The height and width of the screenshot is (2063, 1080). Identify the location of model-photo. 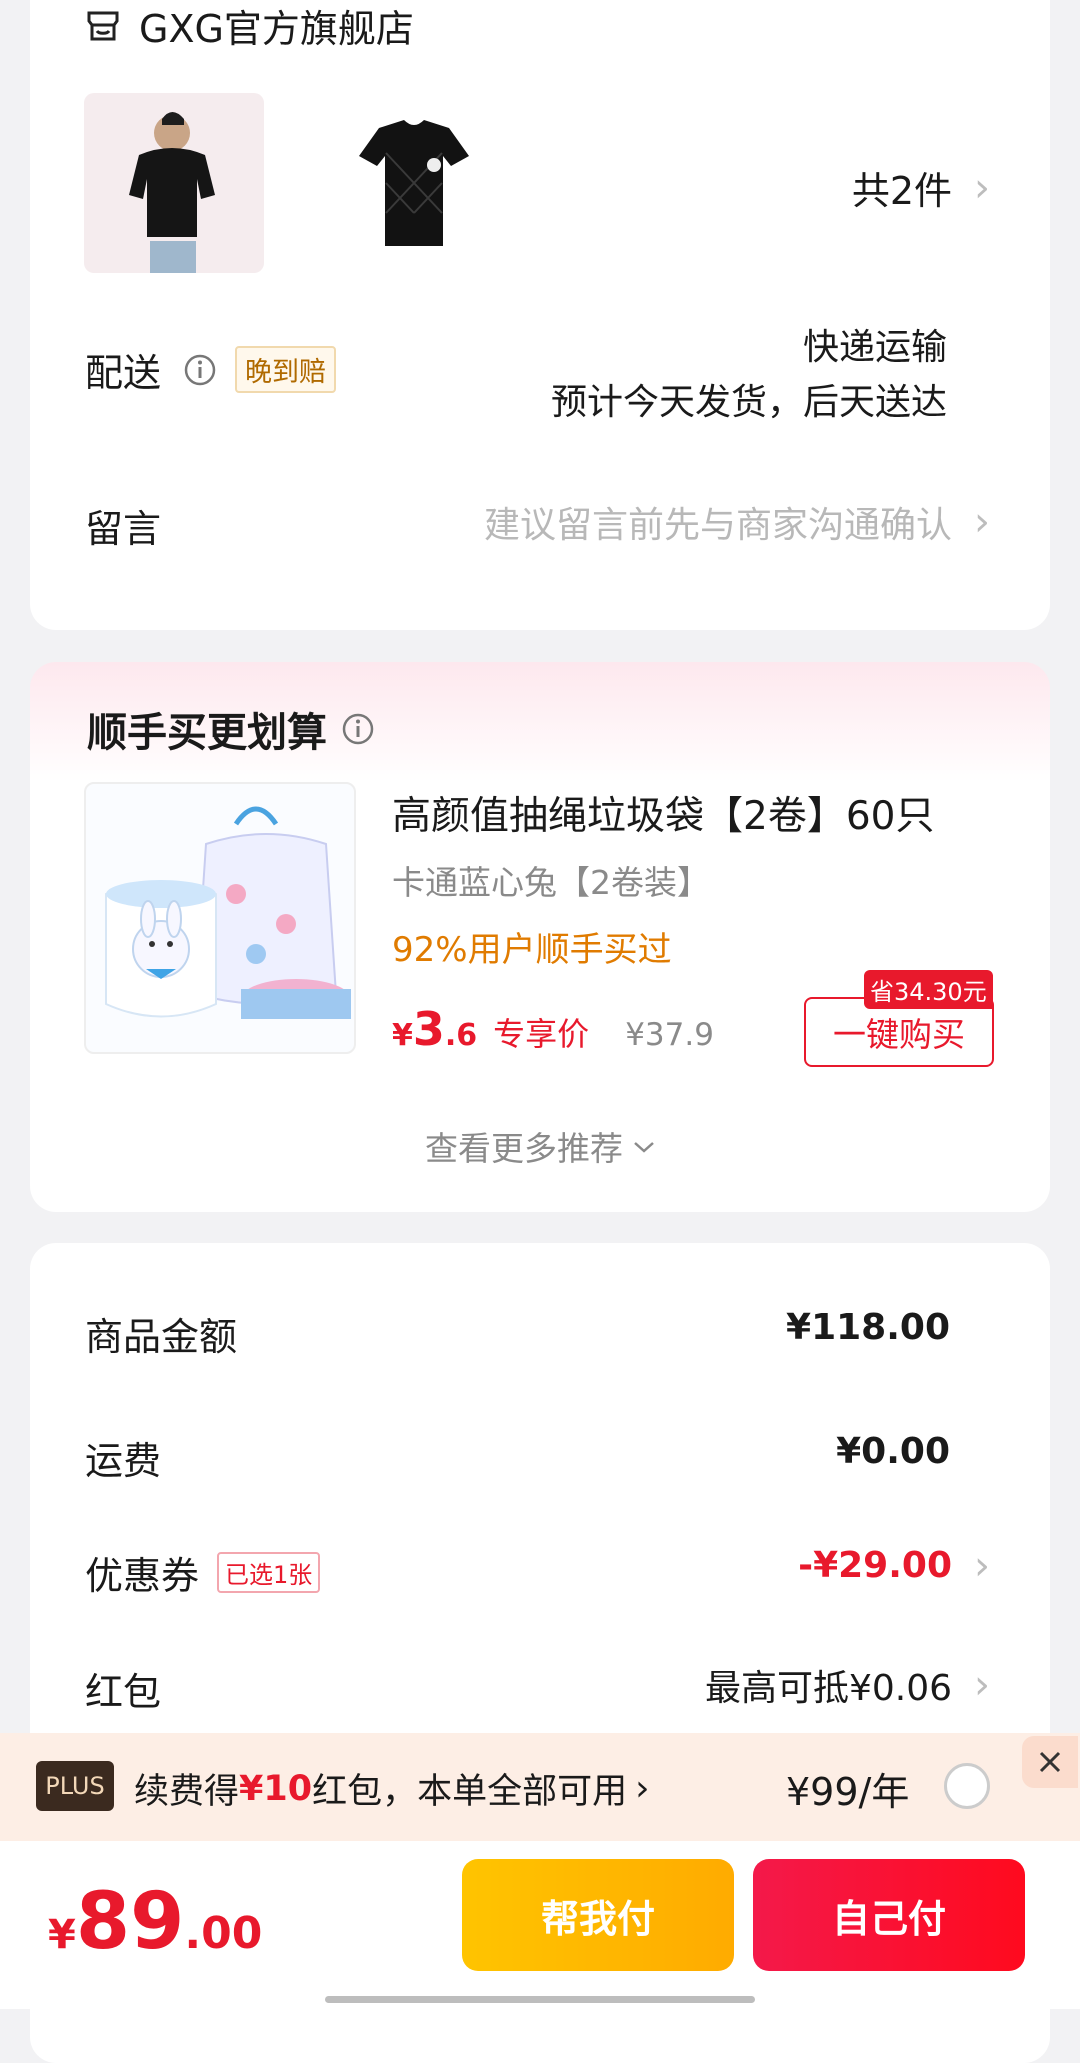
(172, 192).